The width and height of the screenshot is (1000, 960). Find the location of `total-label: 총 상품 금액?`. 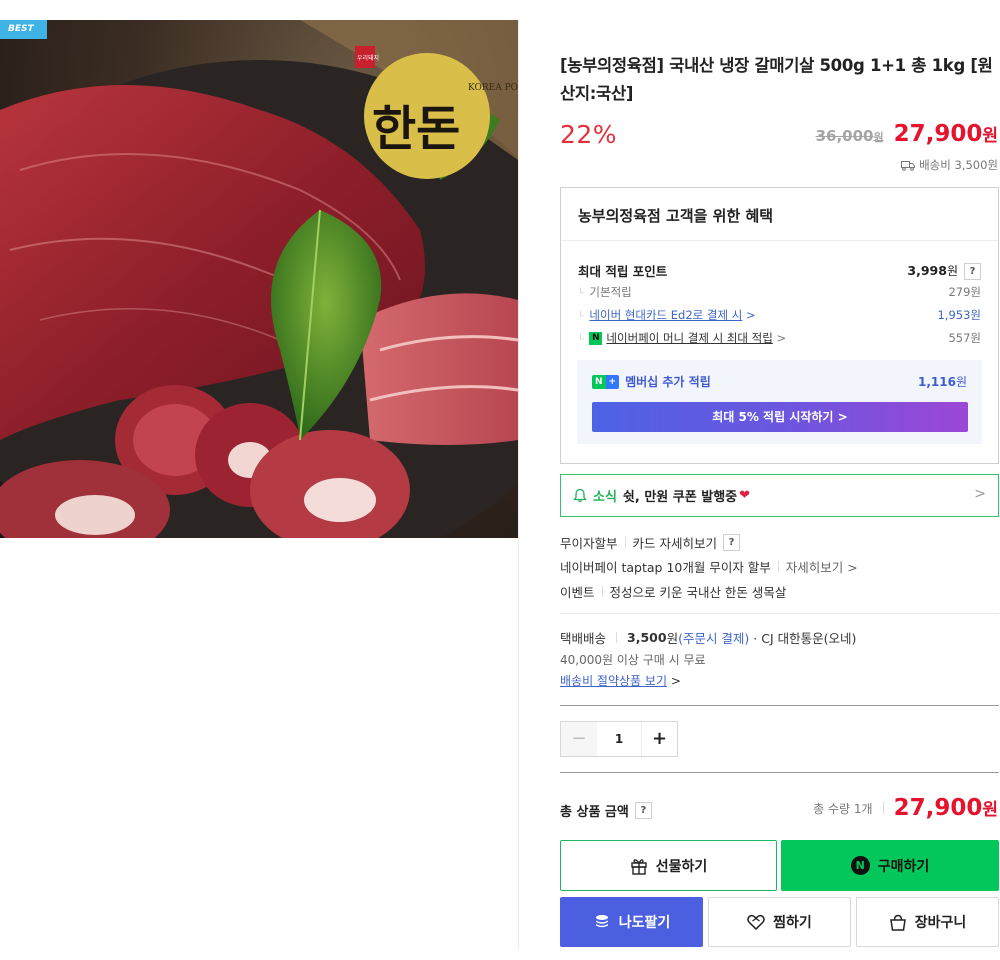

total-label: 총 상품 금액? is located at coordinates (606, 810).